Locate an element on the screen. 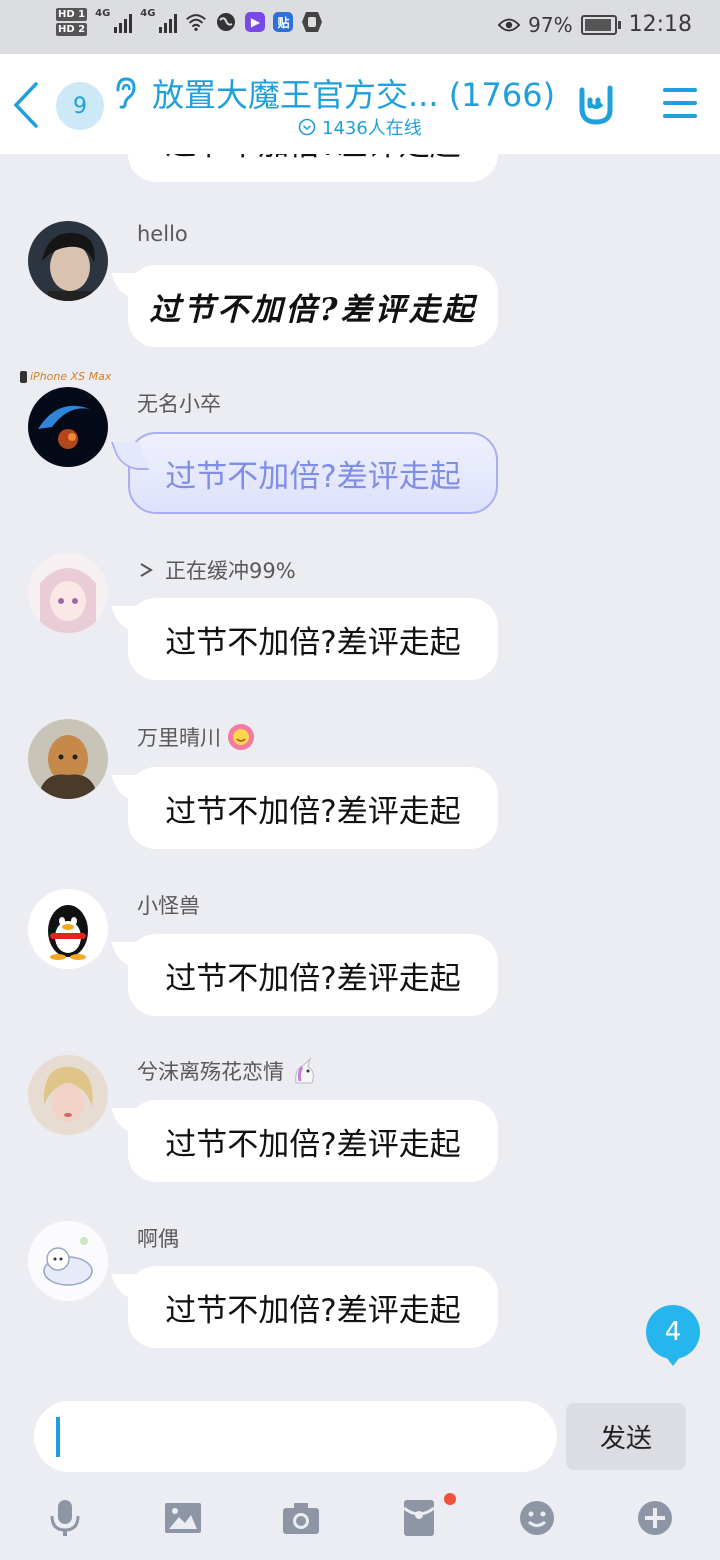 The width and height of the screenshot is (720, 1560). camera-icon is located at coordinates (301, 1518).